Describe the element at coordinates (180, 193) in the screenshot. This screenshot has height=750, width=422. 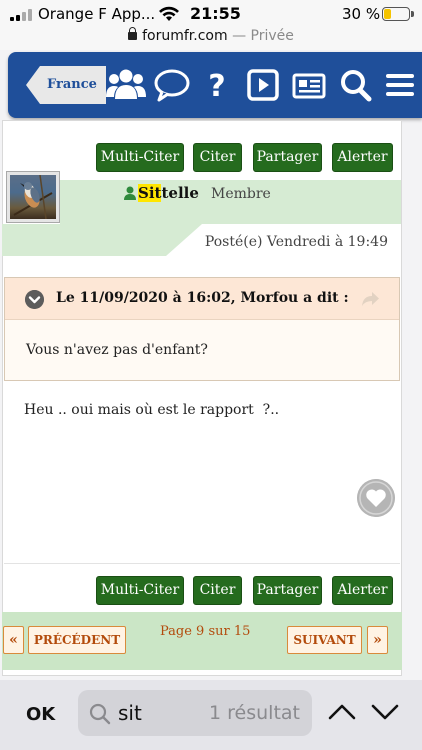
I see `author-name-rest: telle` at that location.